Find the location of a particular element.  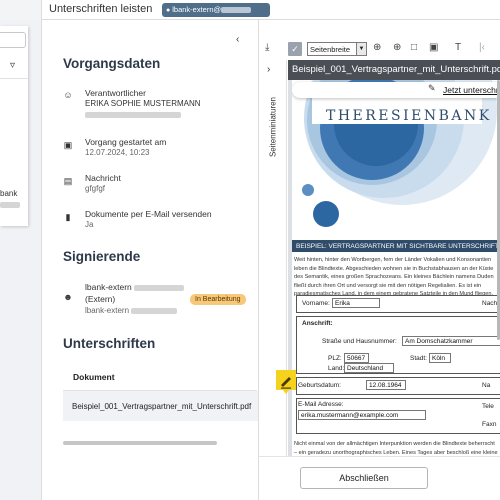

chevron-left-icon: ‹ is located at coordinates (237, 39).